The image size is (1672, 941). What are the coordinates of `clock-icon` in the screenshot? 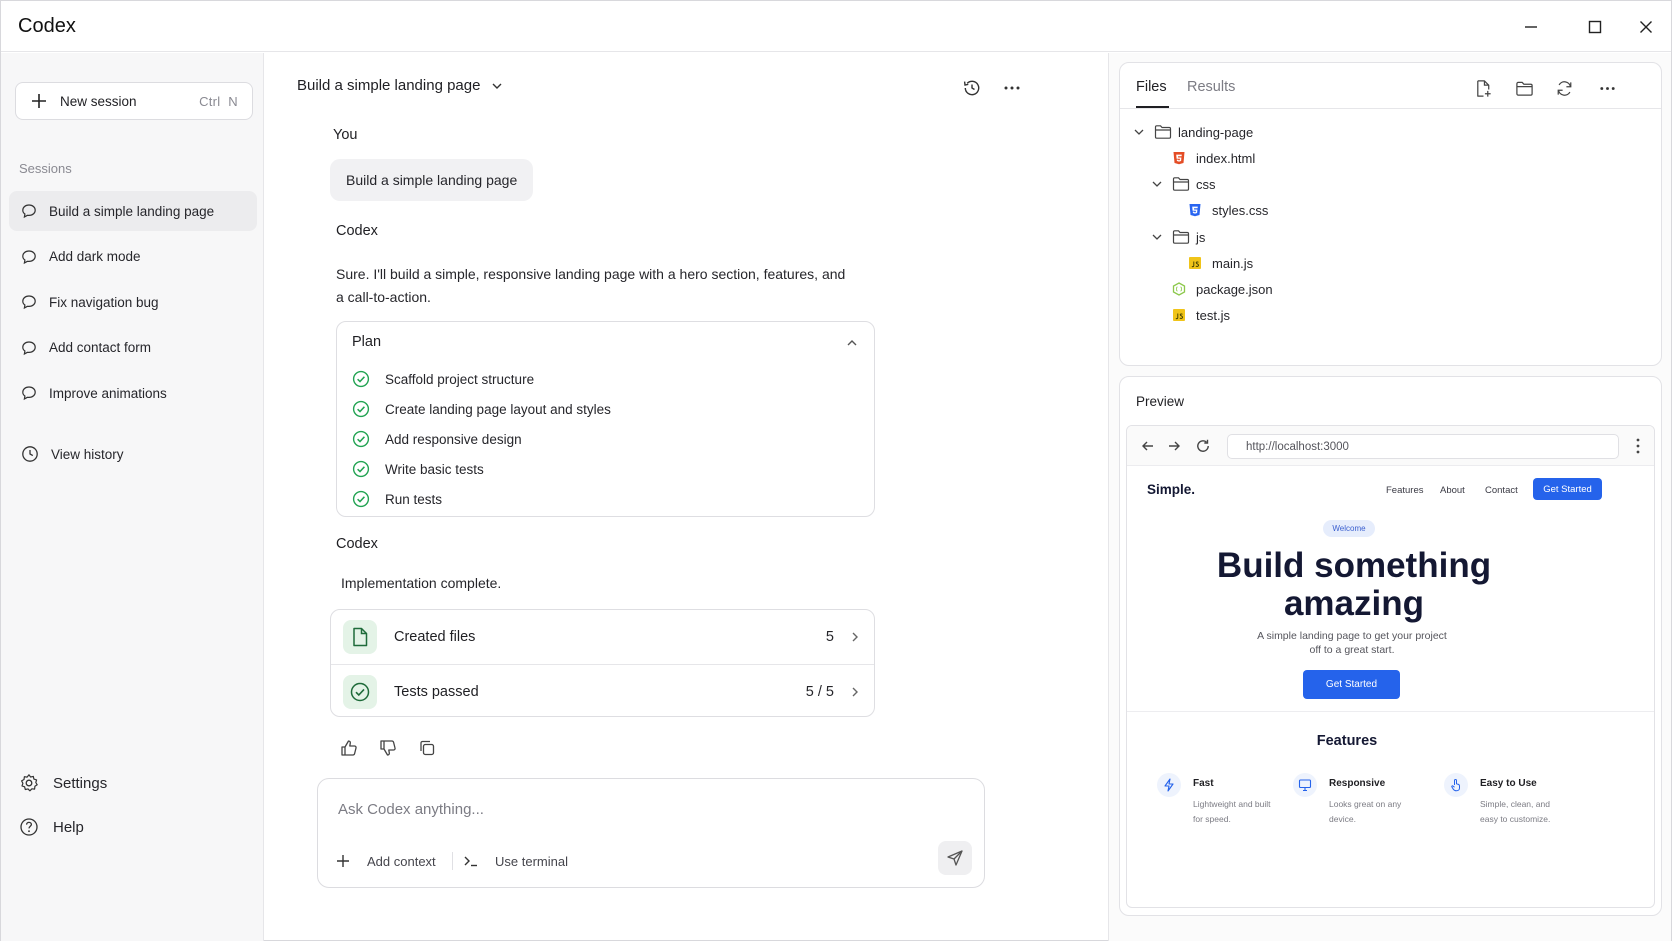 It's located at (30, 454).